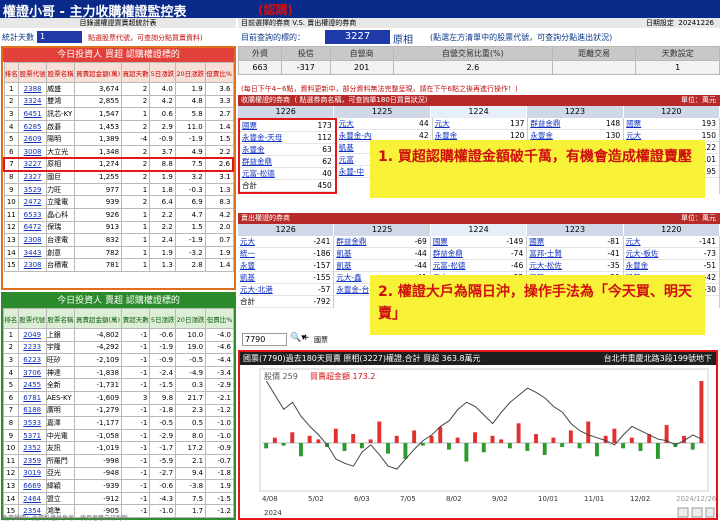  Describe the element at coordinates (33, 252) in the screenshot. I see `stock-code-link: 3443` at that location.